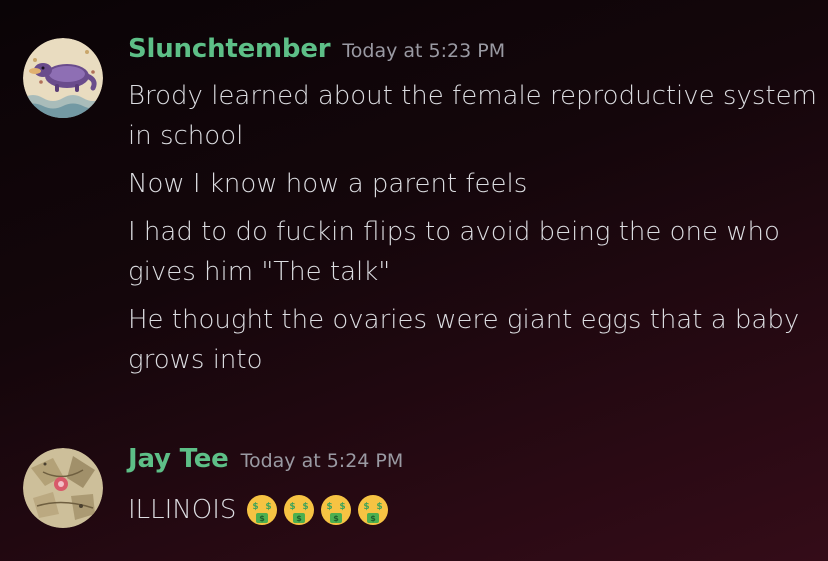 Image resolution: width=828 pixels, height=561 pixels. Describe the element at coordinates (229, 49) in the screenshot. I see `username: Slunchtember` at that location.